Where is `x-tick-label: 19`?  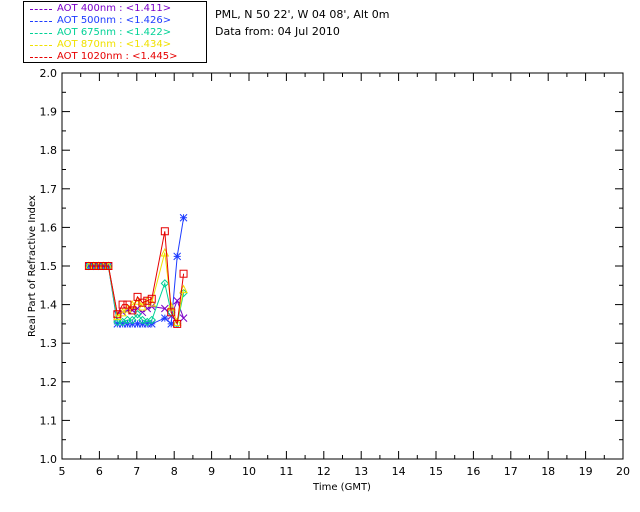
x-tick-label: 19 is located at coordinates (586, 471).